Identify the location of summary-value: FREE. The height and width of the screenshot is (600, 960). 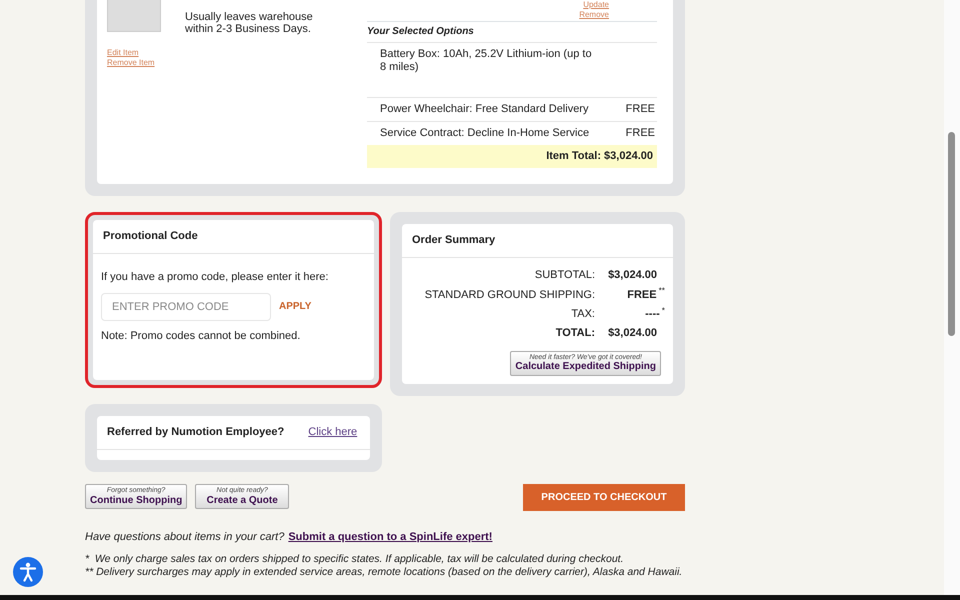
(642, 294).